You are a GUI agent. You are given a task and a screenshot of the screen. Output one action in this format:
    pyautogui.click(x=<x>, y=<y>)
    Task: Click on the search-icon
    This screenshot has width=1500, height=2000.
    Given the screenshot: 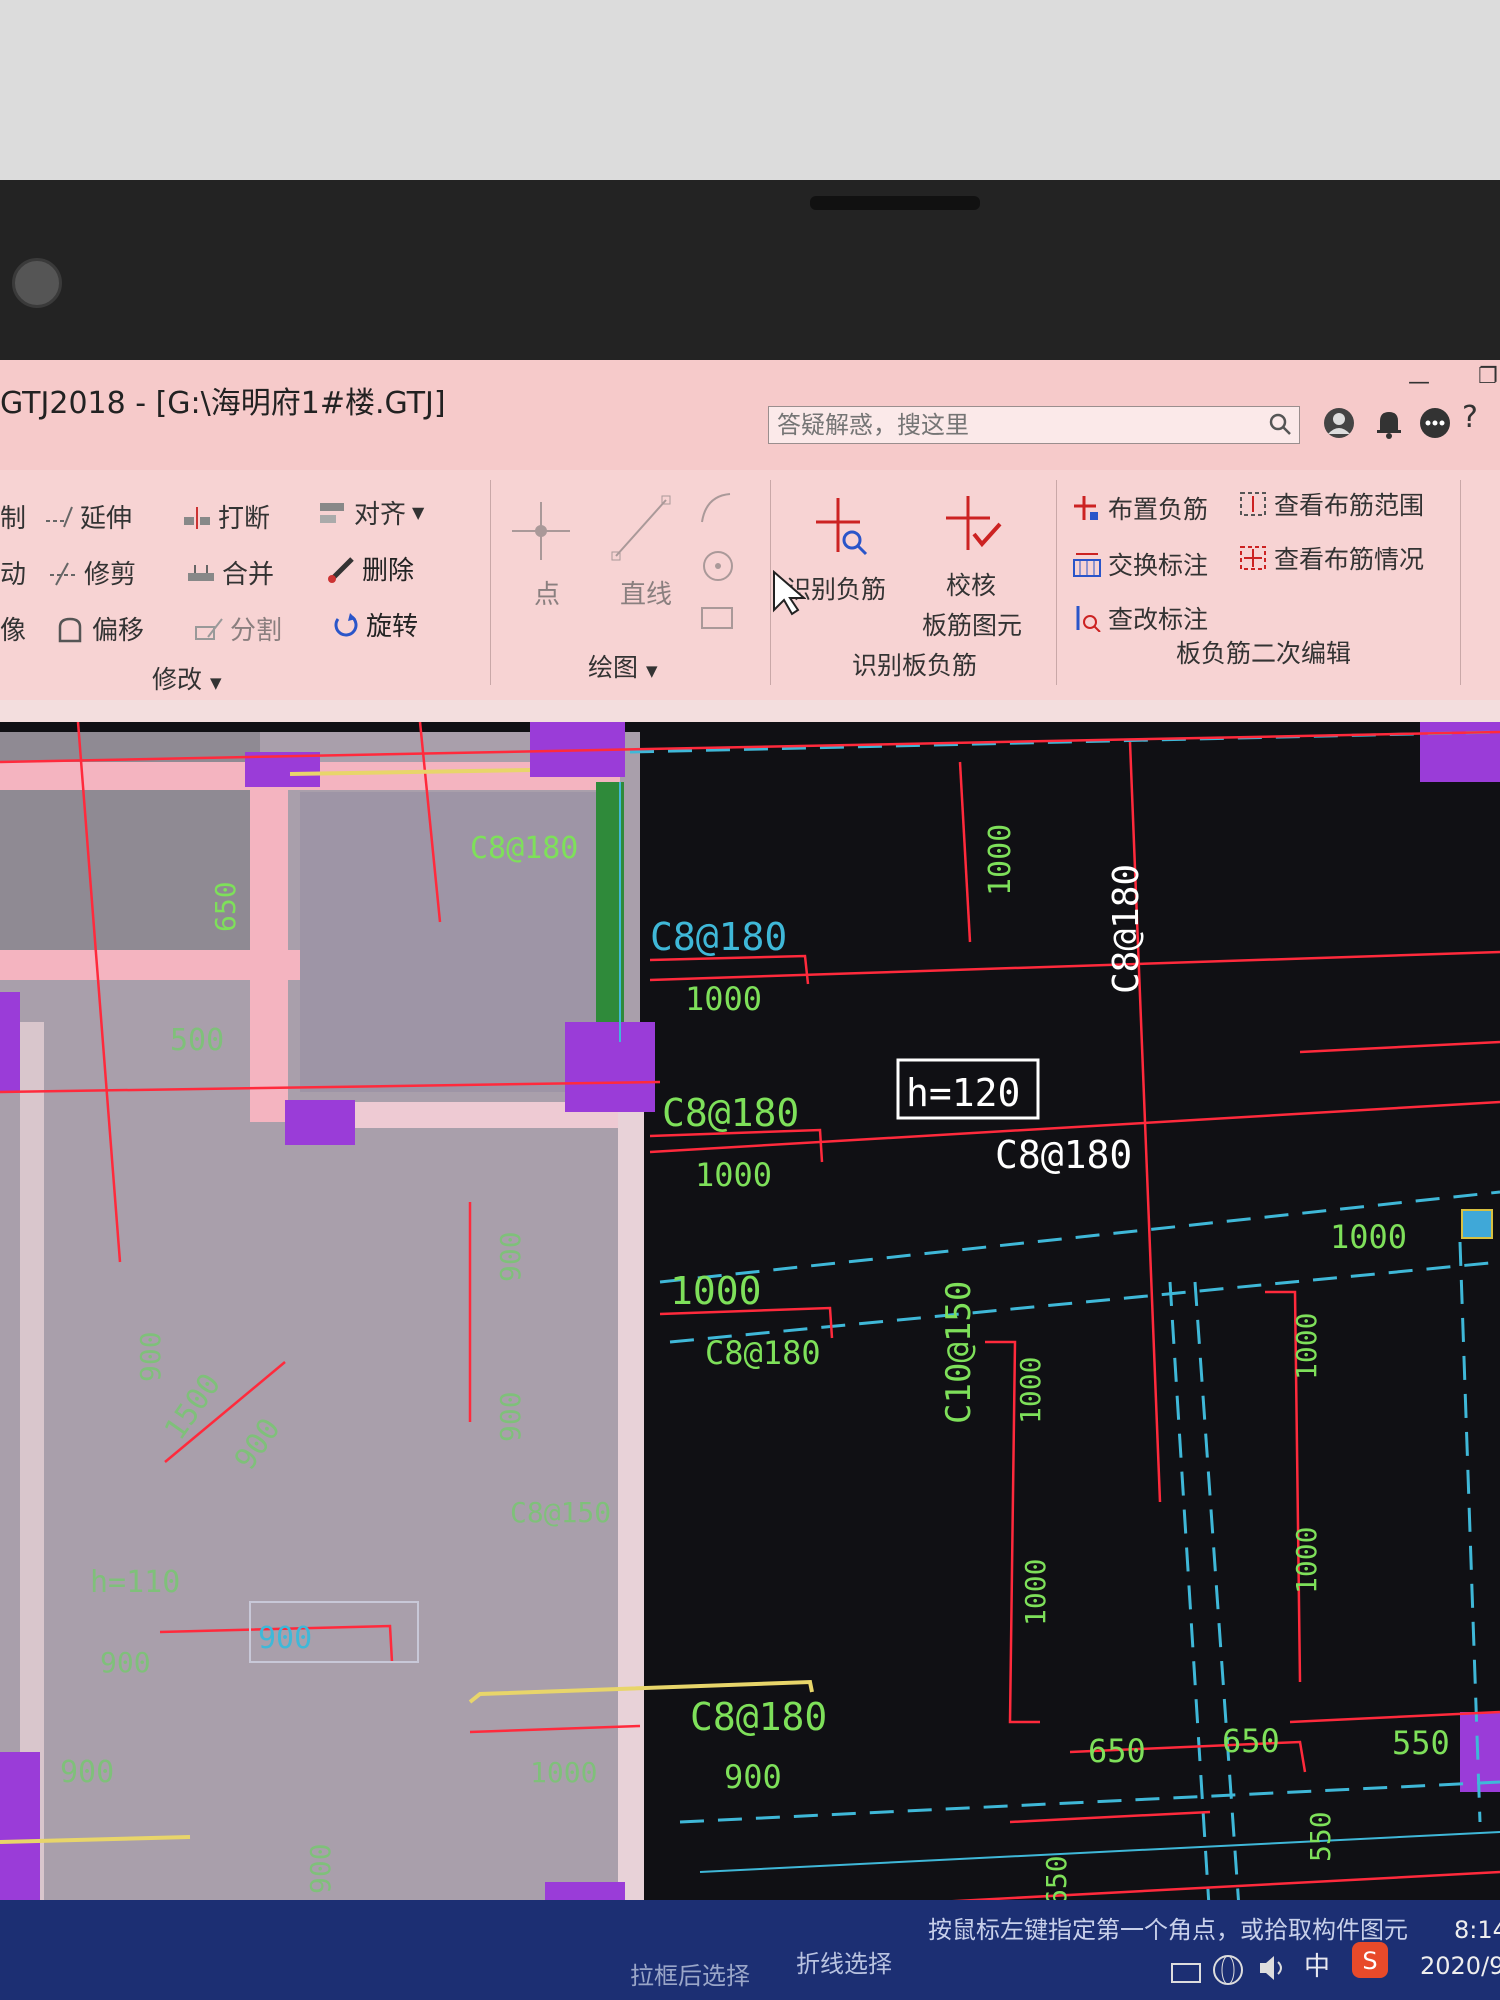 What is the action you would take?
    pyautogui.click(x=1280, y=424)
    